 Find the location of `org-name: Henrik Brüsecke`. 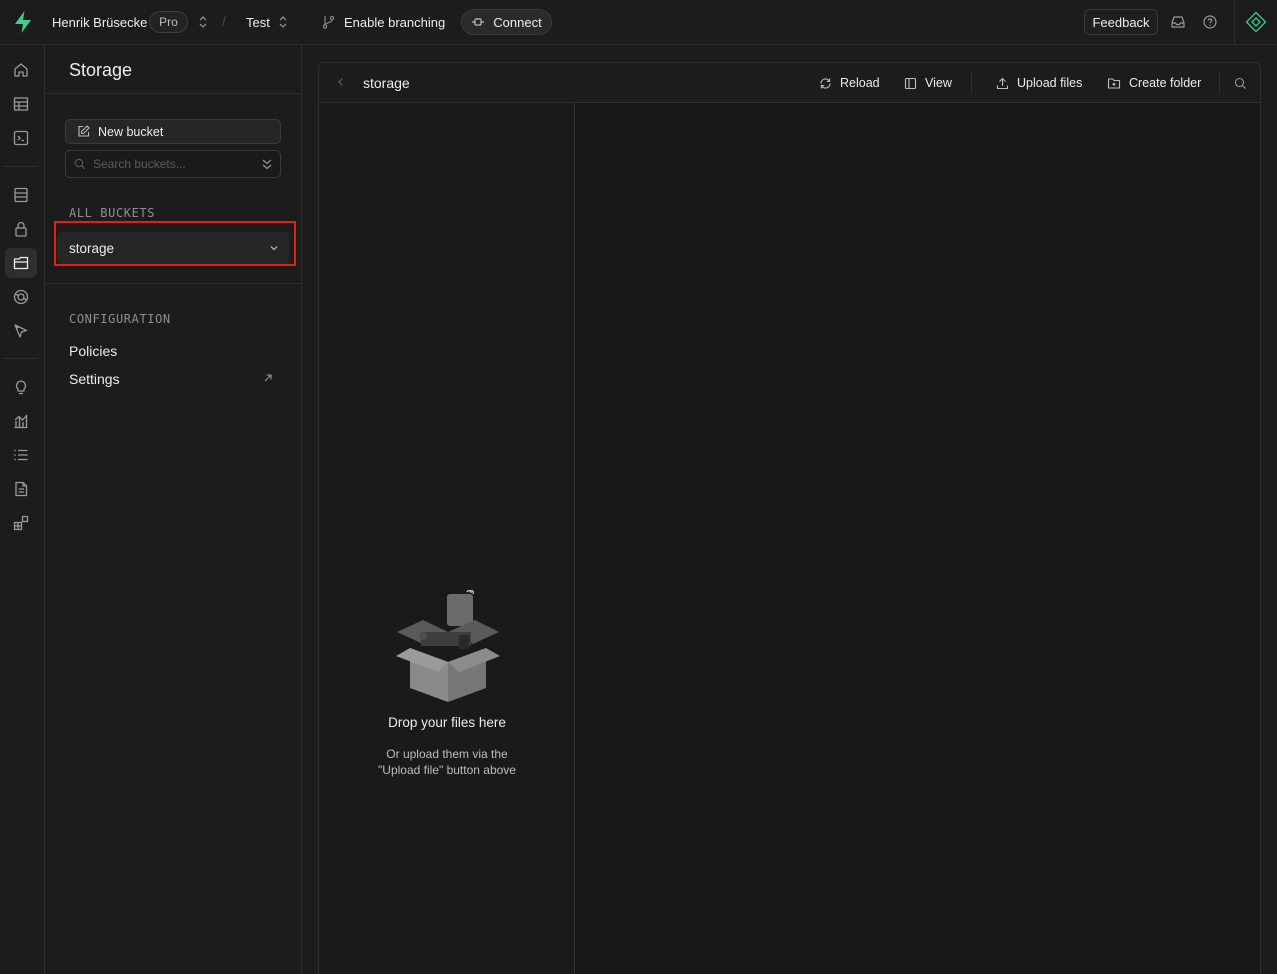

org-name: Henrik Brüsecke is located at coordinates (99, 22).